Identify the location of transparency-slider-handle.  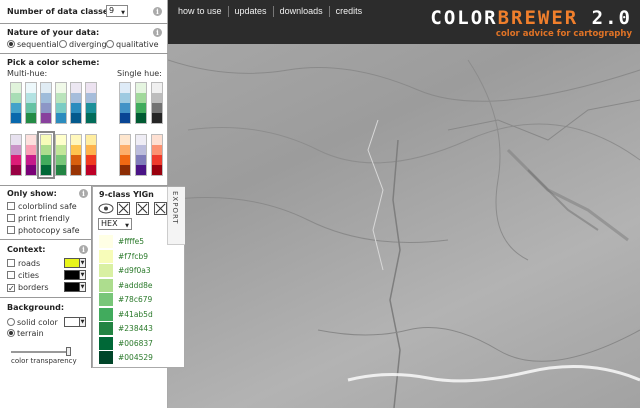
(68, 351).